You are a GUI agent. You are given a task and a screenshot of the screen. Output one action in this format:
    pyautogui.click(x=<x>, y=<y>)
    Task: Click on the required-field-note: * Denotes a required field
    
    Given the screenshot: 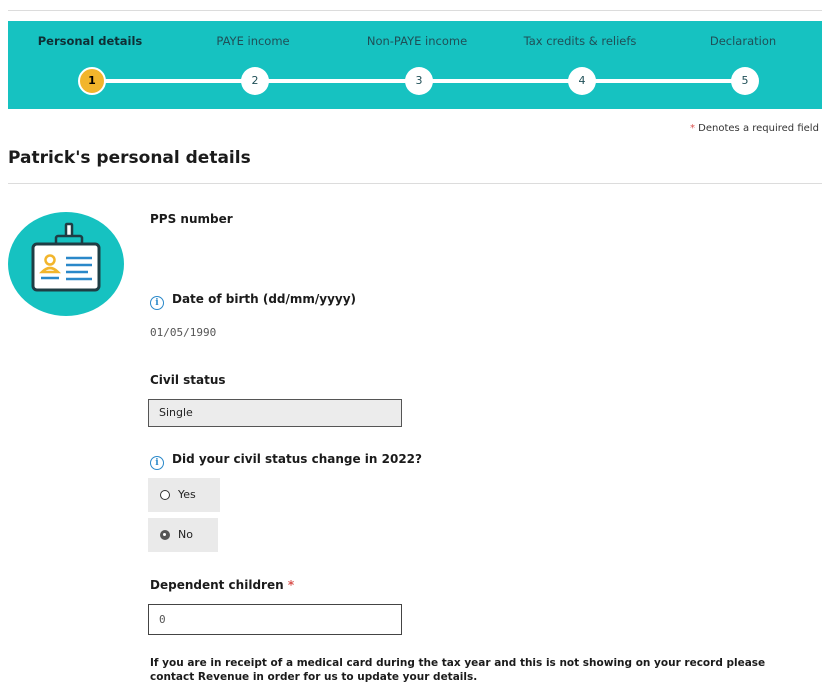 What is the action you would take?
    pyautogui.click(x=754, y=128)
    